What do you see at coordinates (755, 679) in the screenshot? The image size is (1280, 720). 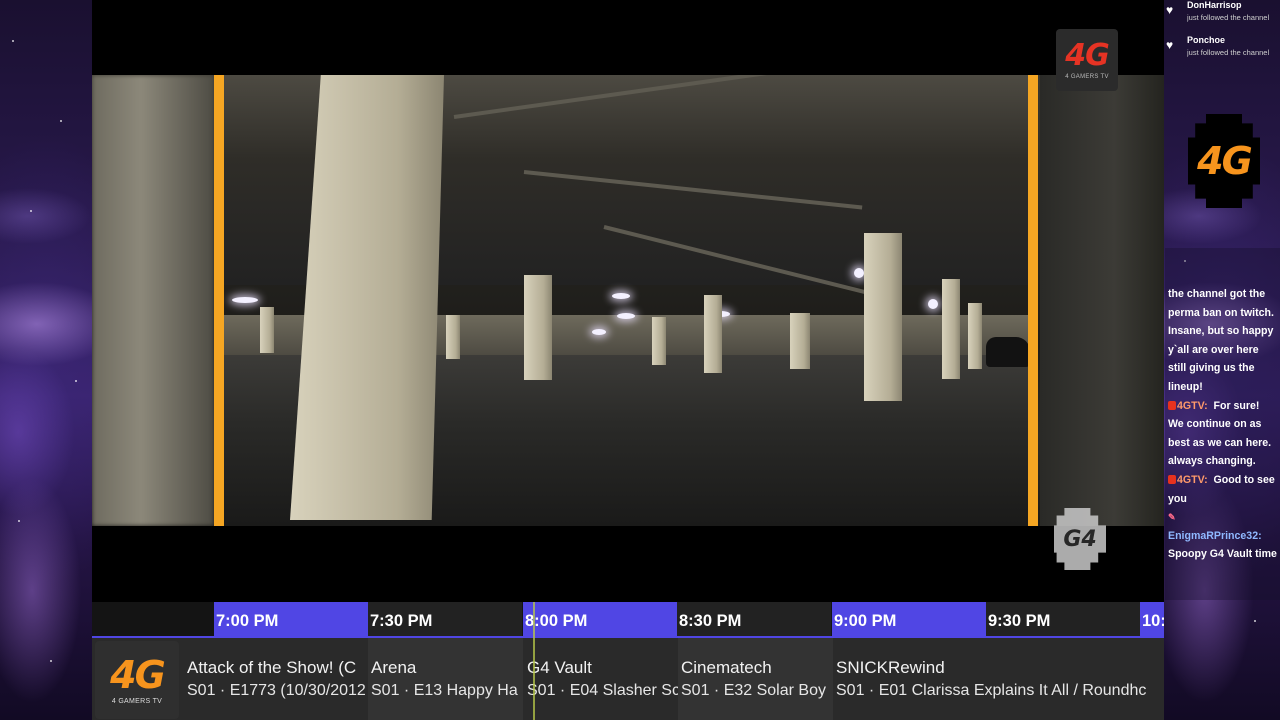 I see `program-cell: Cinematech S01 · E32 Solar Boy` at bounding box center [755, 679].